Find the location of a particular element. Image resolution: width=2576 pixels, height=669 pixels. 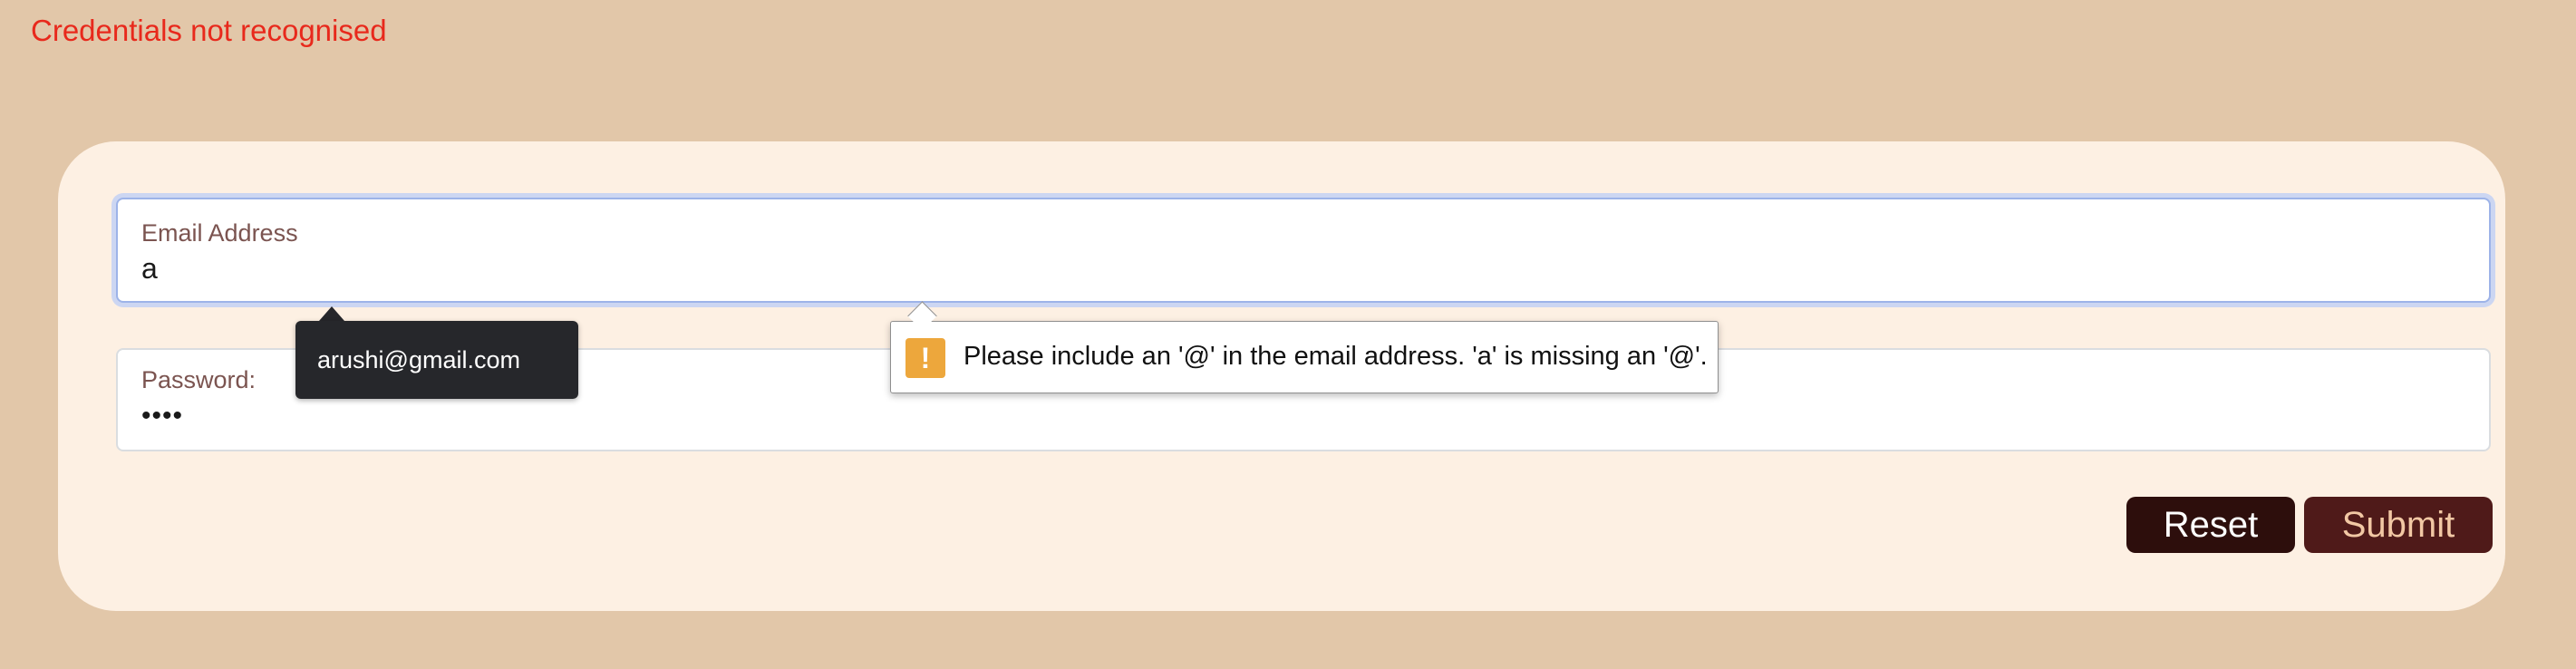

password-input: •••• is located at coordinates (162, 416).